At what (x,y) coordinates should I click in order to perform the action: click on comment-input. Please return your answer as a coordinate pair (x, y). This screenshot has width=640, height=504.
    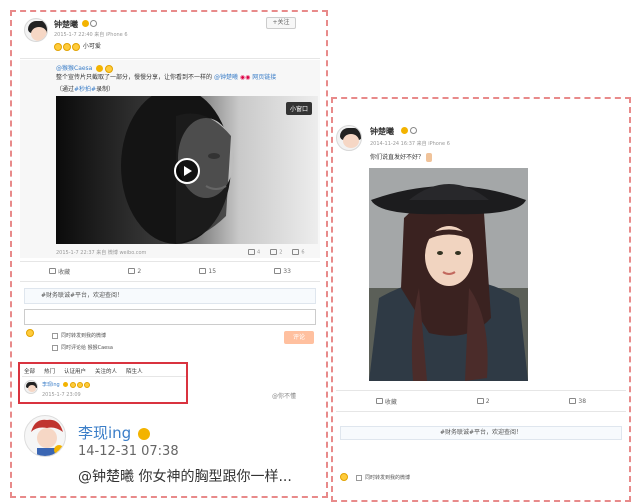
    Looking at the image, I should click on (170, 317).